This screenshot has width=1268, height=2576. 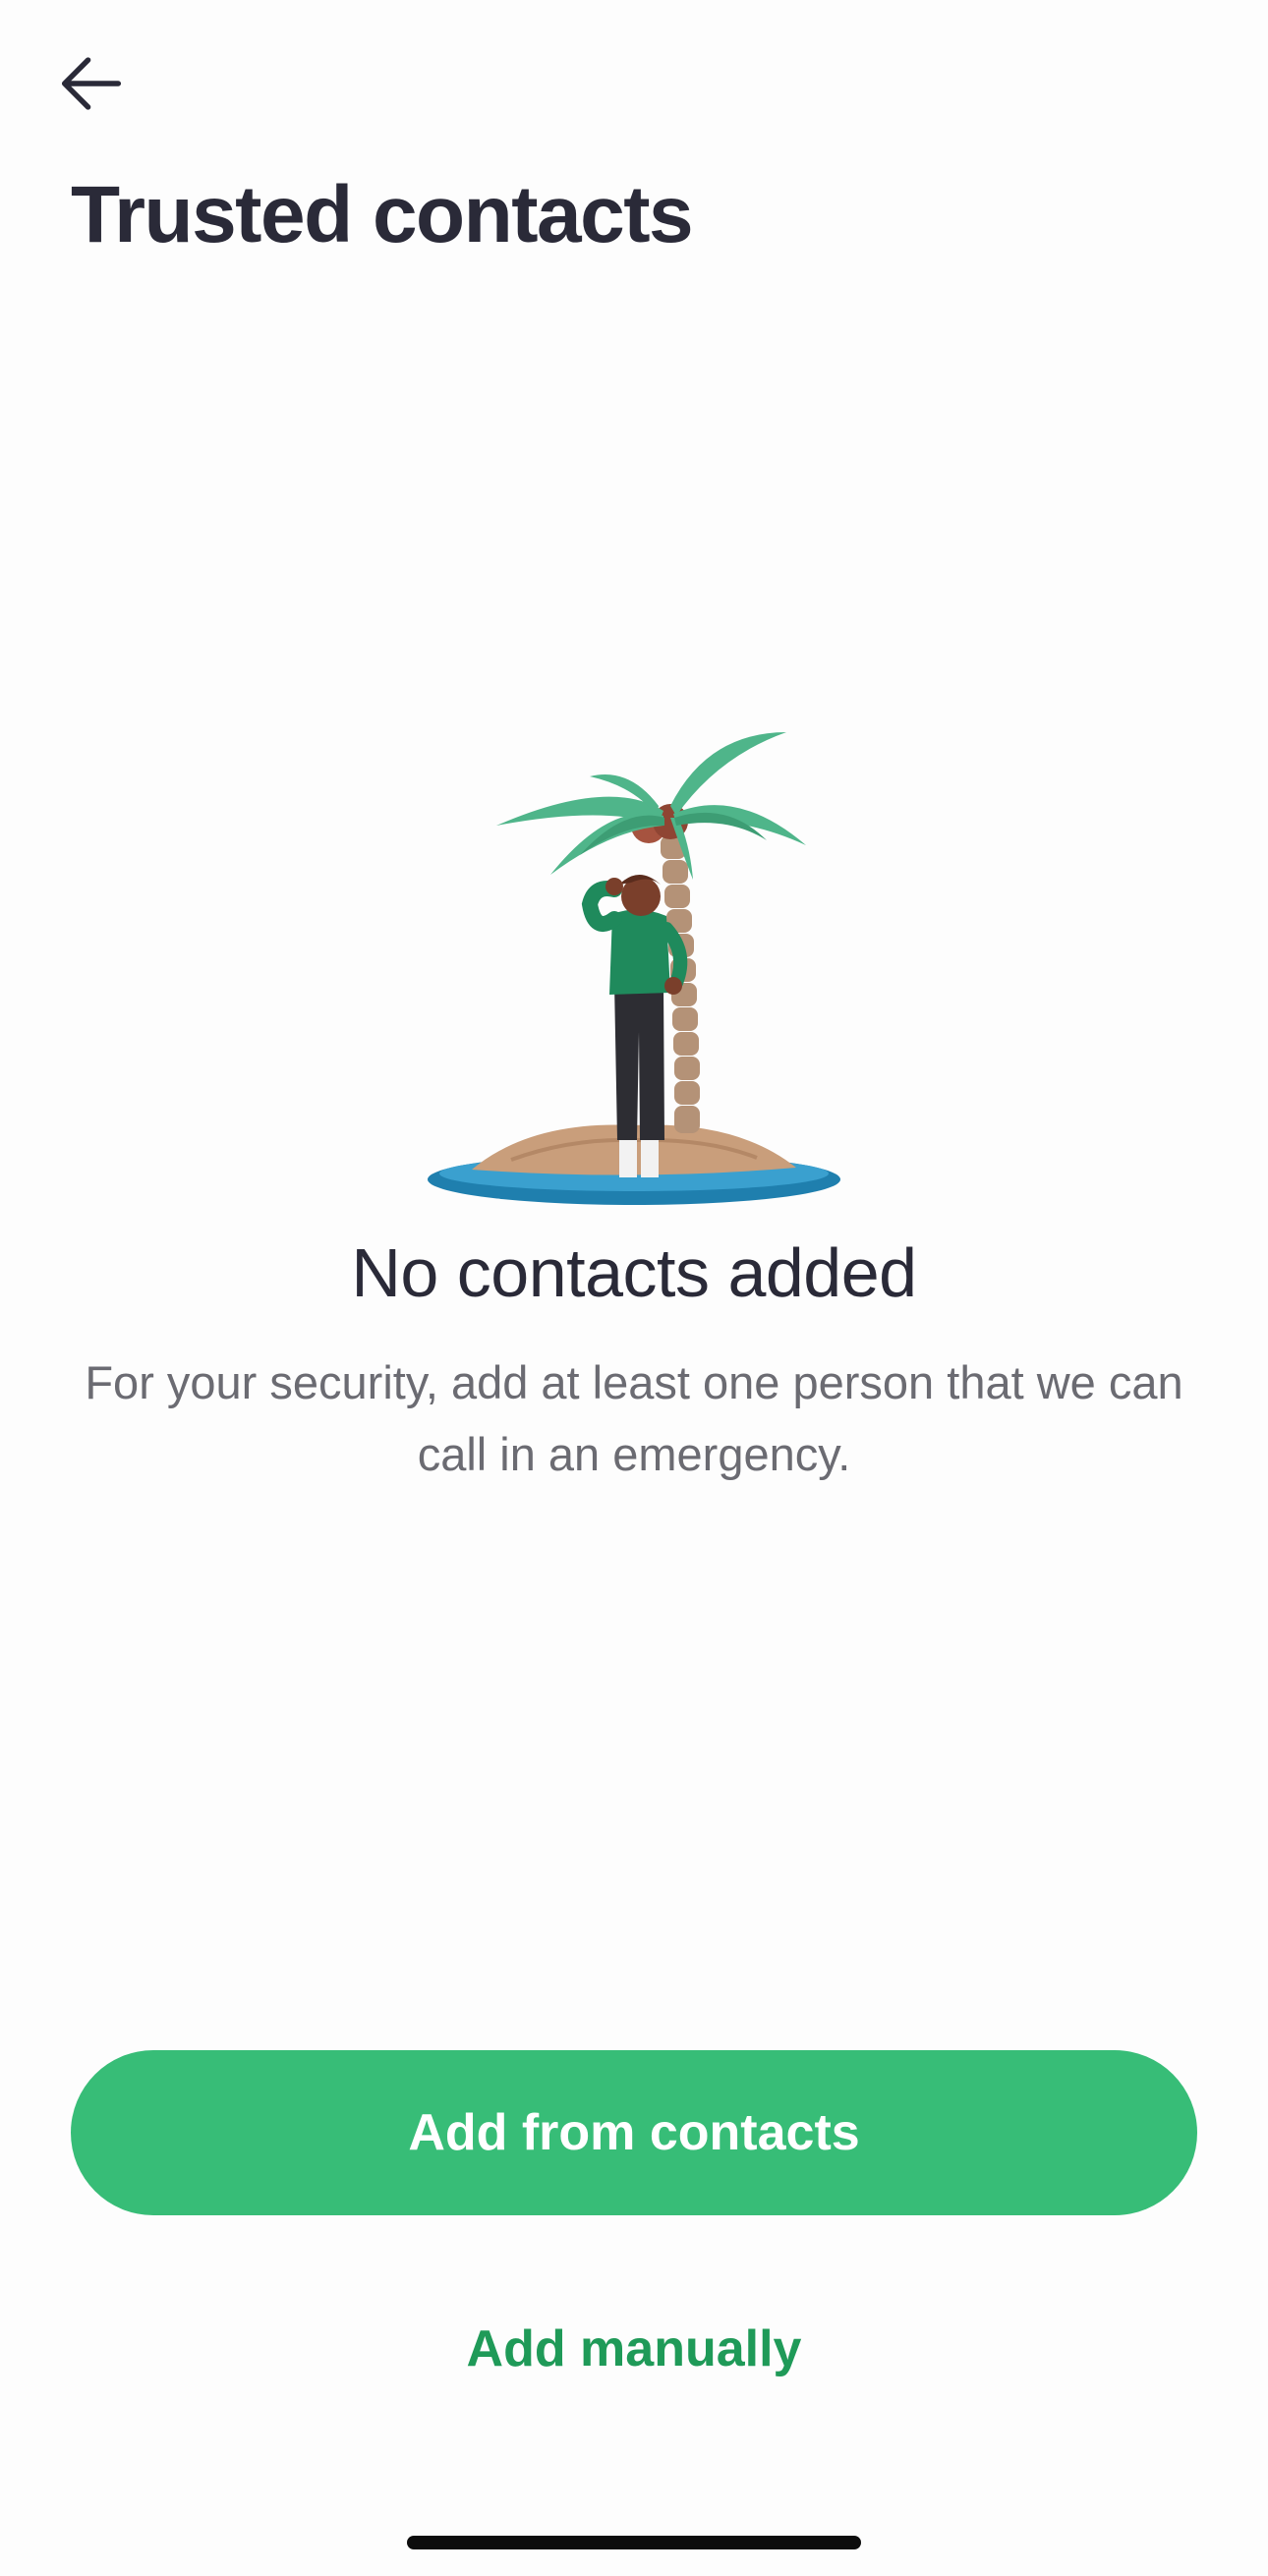 What do you see at coordinates (634, 1273) in the screenshot?
I see `empty-state-title: No contacts added` at bounding box center [634, 1273].